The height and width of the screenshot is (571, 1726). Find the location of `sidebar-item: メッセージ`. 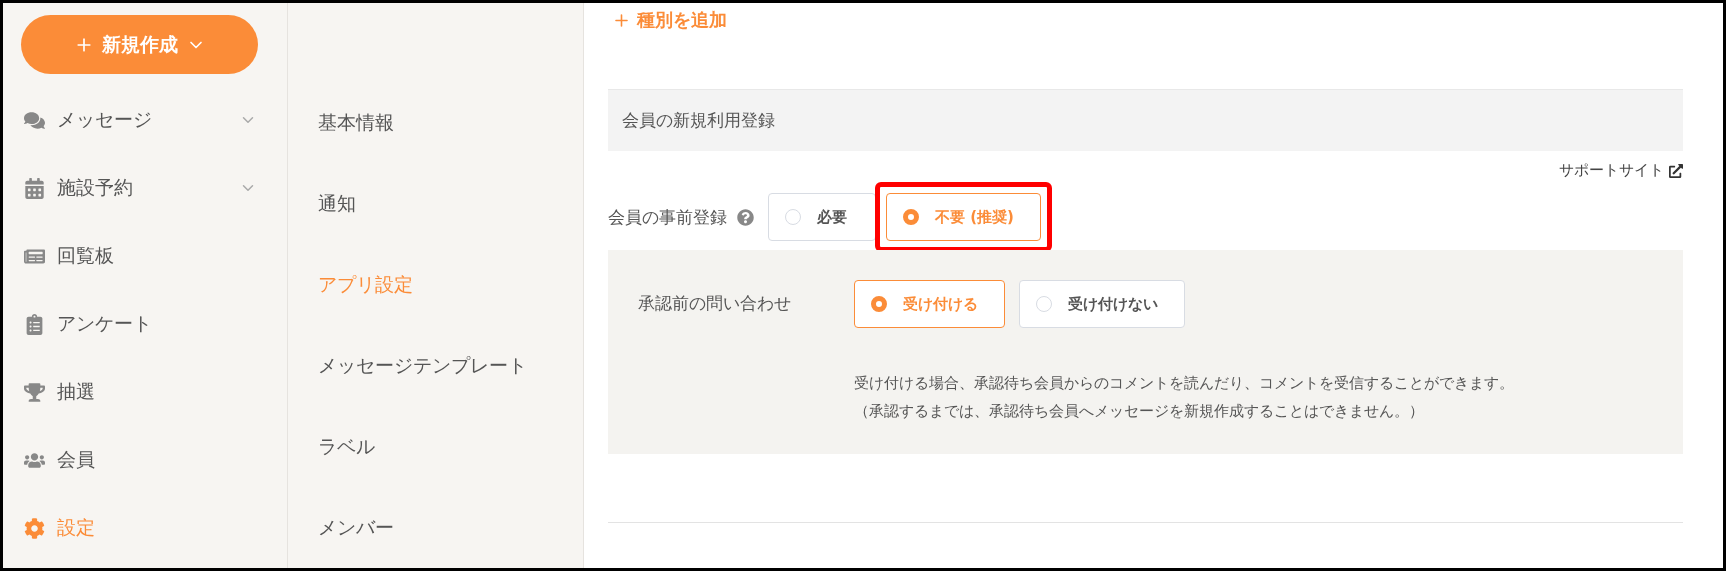

sidebar-item: メッセージ is located at coordinates (143, 120).